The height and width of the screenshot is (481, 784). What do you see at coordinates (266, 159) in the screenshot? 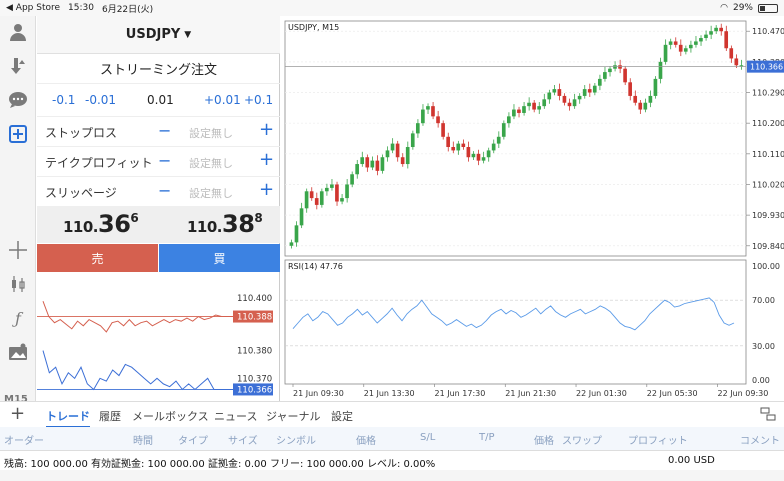
I see `take-profit-plus-button: +` at bounding box center [266, 159].